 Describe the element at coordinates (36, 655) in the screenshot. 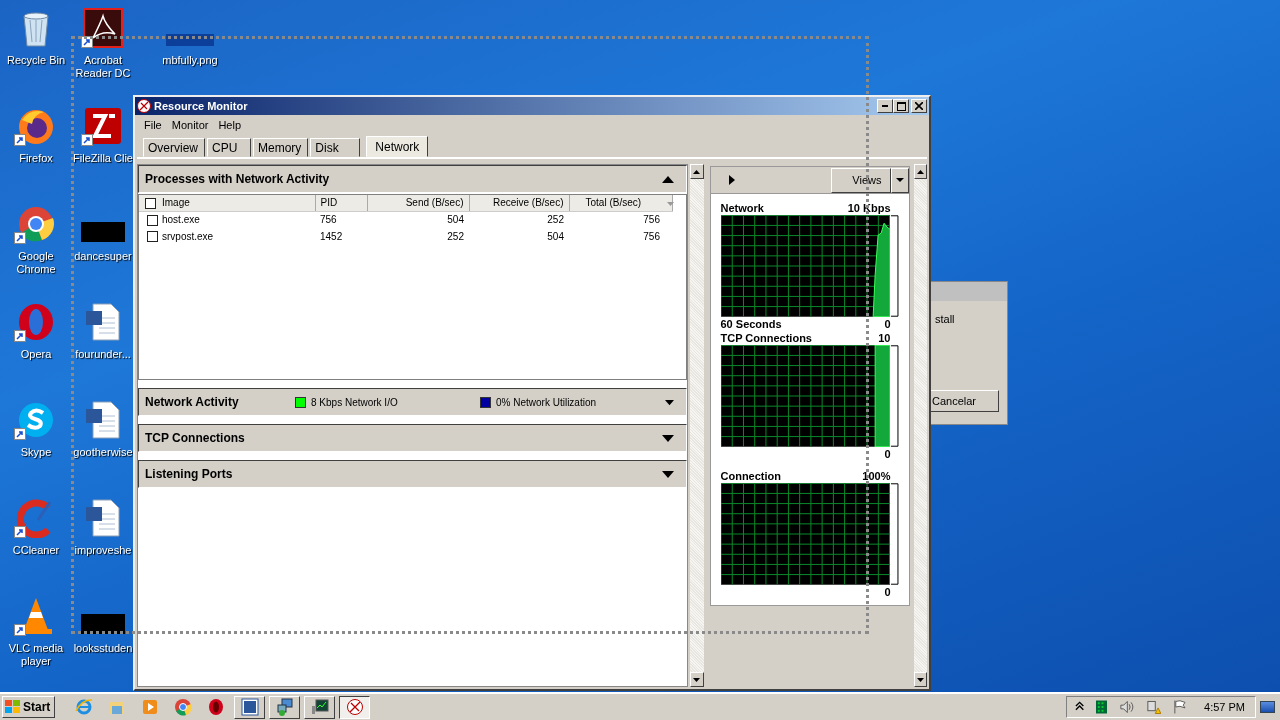

I see `desktop-icon-label: VLC media player` at that location.